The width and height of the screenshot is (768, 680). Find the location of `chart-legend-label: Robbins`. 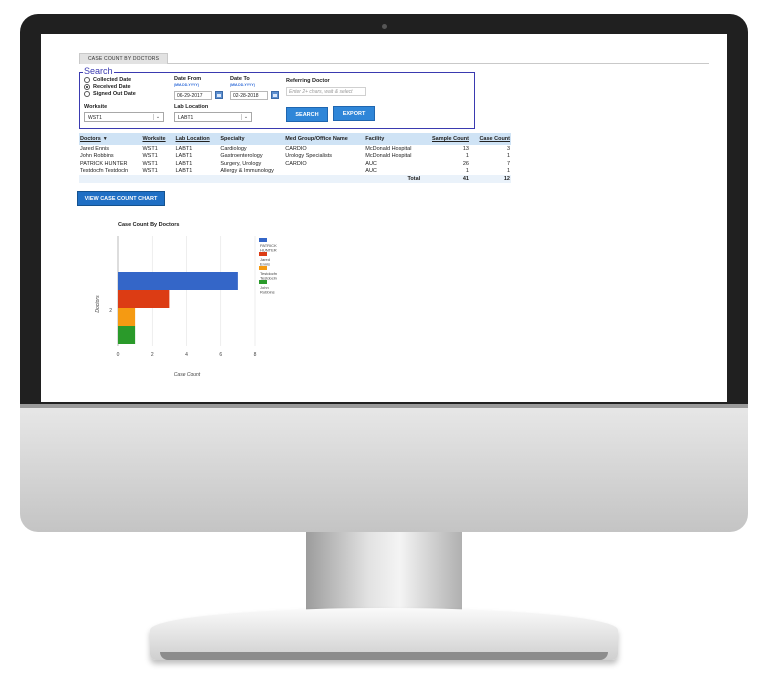

chart-legend-label: Robbins is located at coordinates (267, 292).